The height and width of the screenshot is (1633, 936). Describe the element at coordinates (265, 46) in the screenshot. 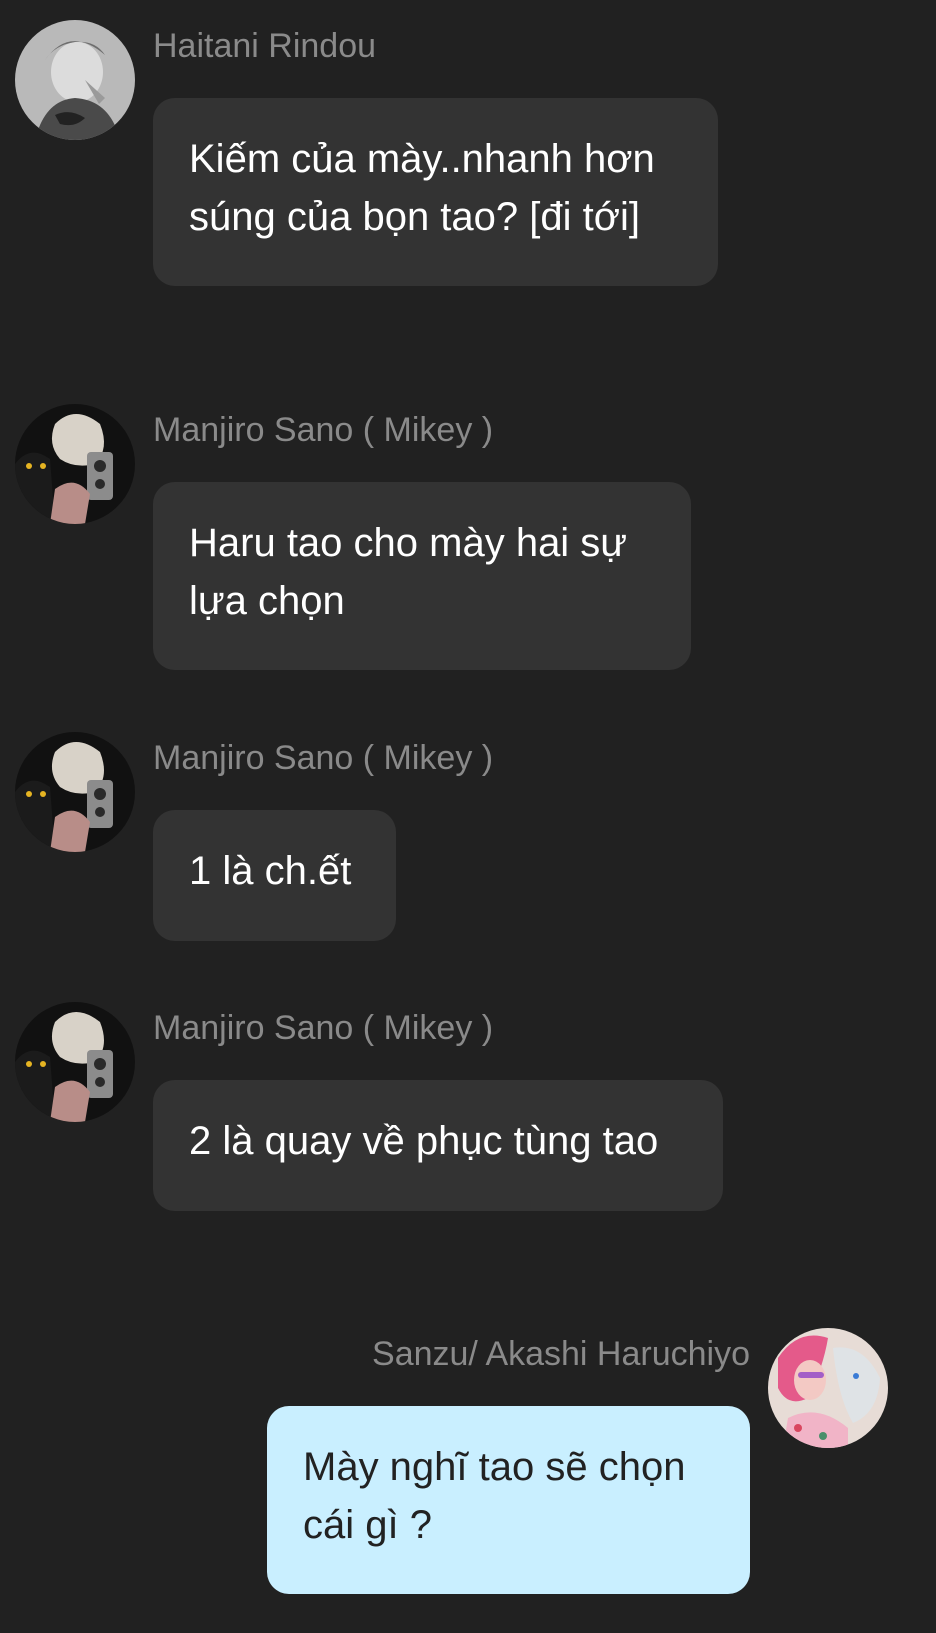

I see `sender-name: Haitani Rindou` at that location.